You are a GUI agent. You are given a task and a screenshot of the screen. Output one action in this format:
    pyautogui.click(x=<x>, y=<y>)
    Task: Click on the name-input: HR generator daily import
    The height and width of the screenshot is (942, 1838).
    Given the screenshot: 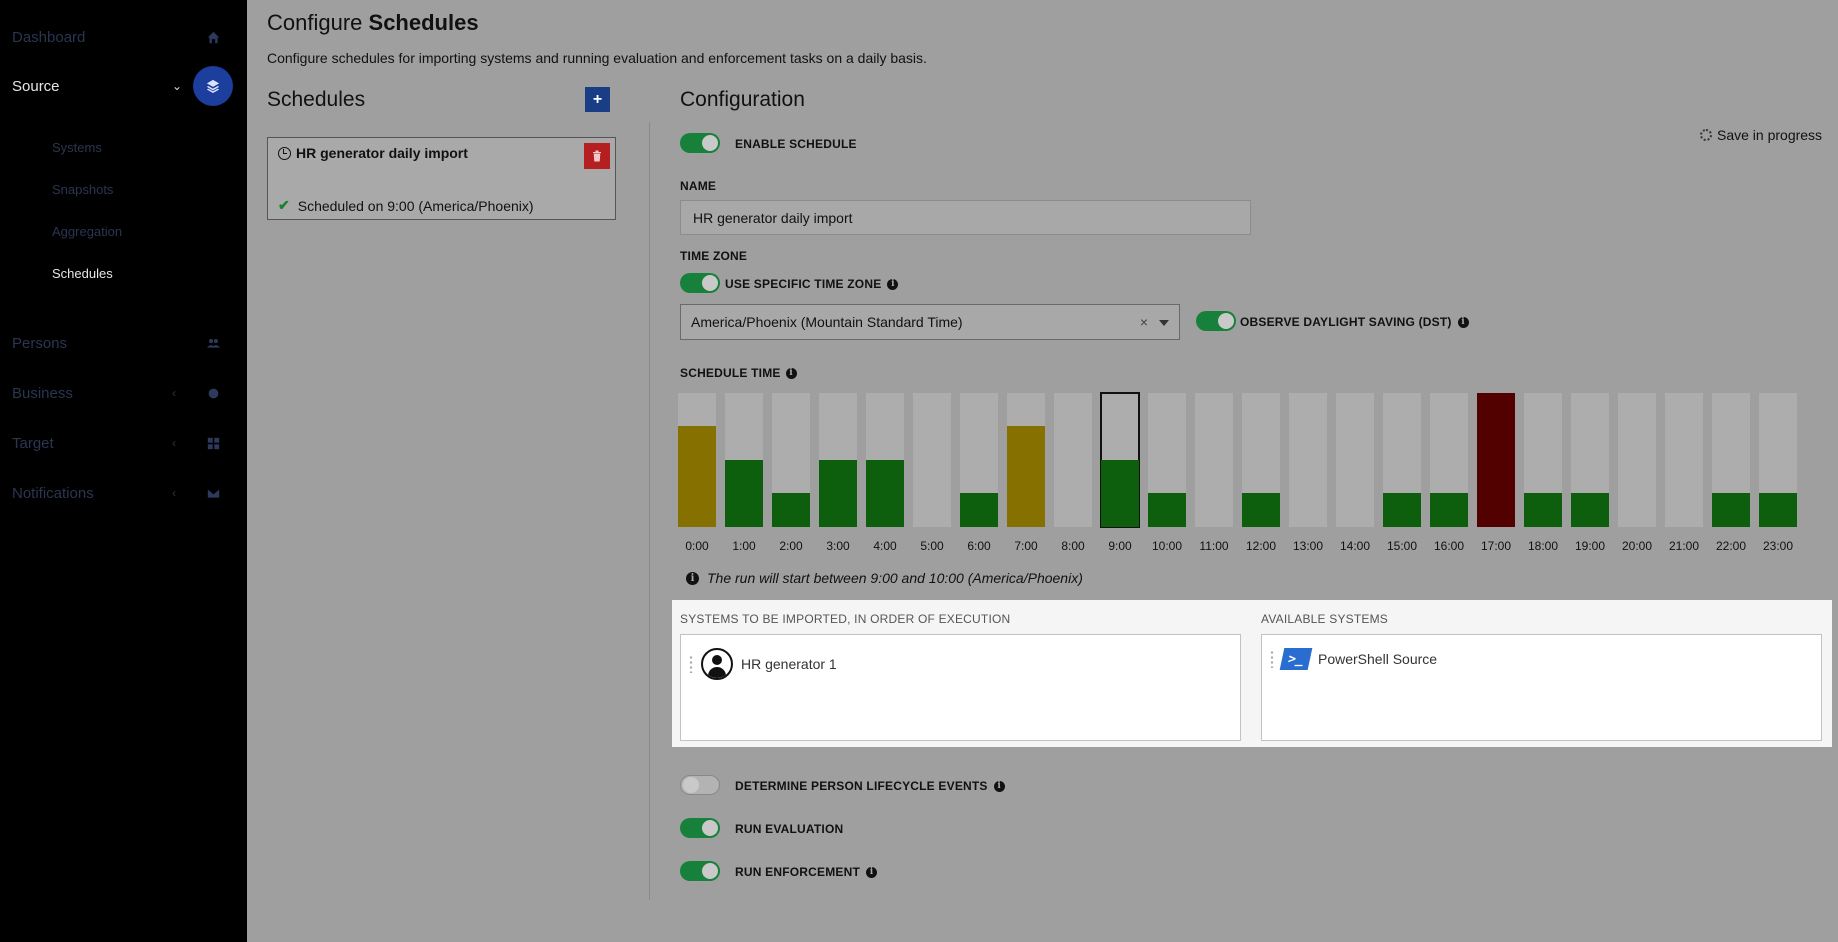 What is the action you would take?
    pyautogui.click(x=965, y=217)
    